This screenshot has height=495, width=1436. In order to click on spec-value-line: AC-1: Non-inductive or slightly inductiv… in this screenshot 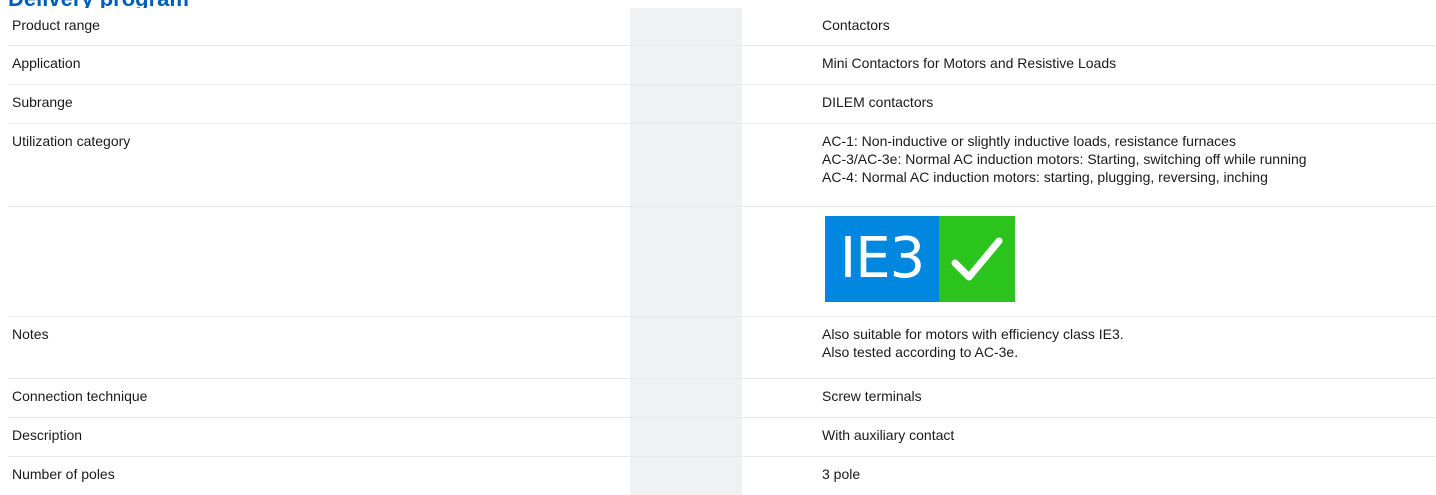, I will do `click(1127, 141)`.